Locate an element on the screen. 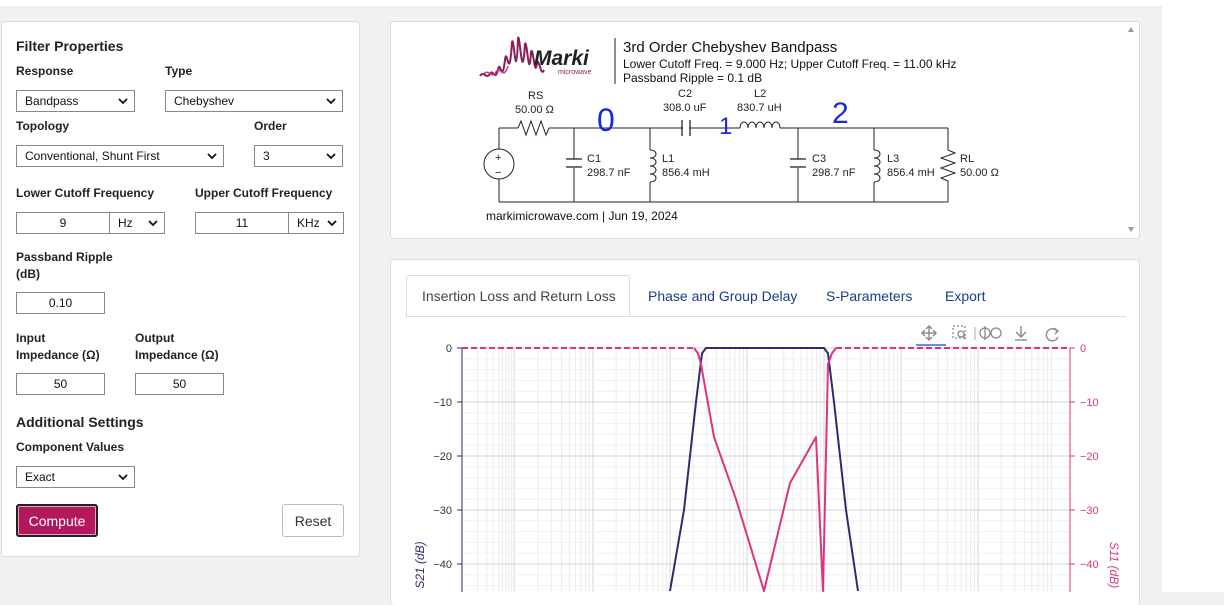 The image size is (1224, 605). c3-name: C3 is located at coordinates (819, 159).